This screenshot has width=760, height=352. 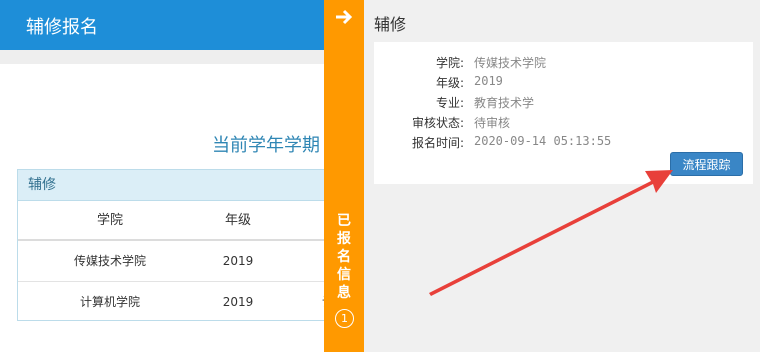 What do you see at coordinates (344, 221) in the screenshot?
I see `tab-label-char: 已` at bounding box center [344, 221].